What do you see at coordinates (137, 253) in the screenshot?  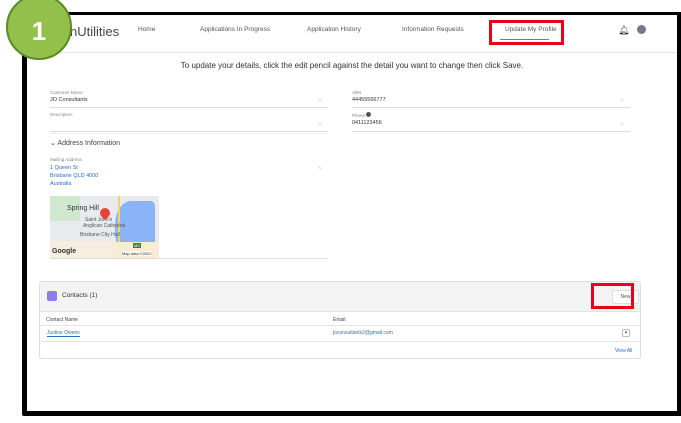 I see `map-attribution: Map data ©2022` at bounding box center [137, 253].